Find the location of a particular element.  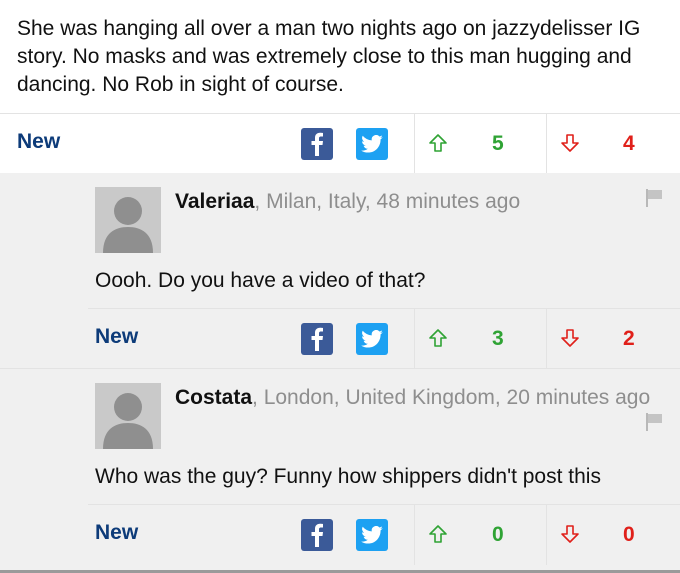

upvote-count: 0 is located at coordinates (498, 534).